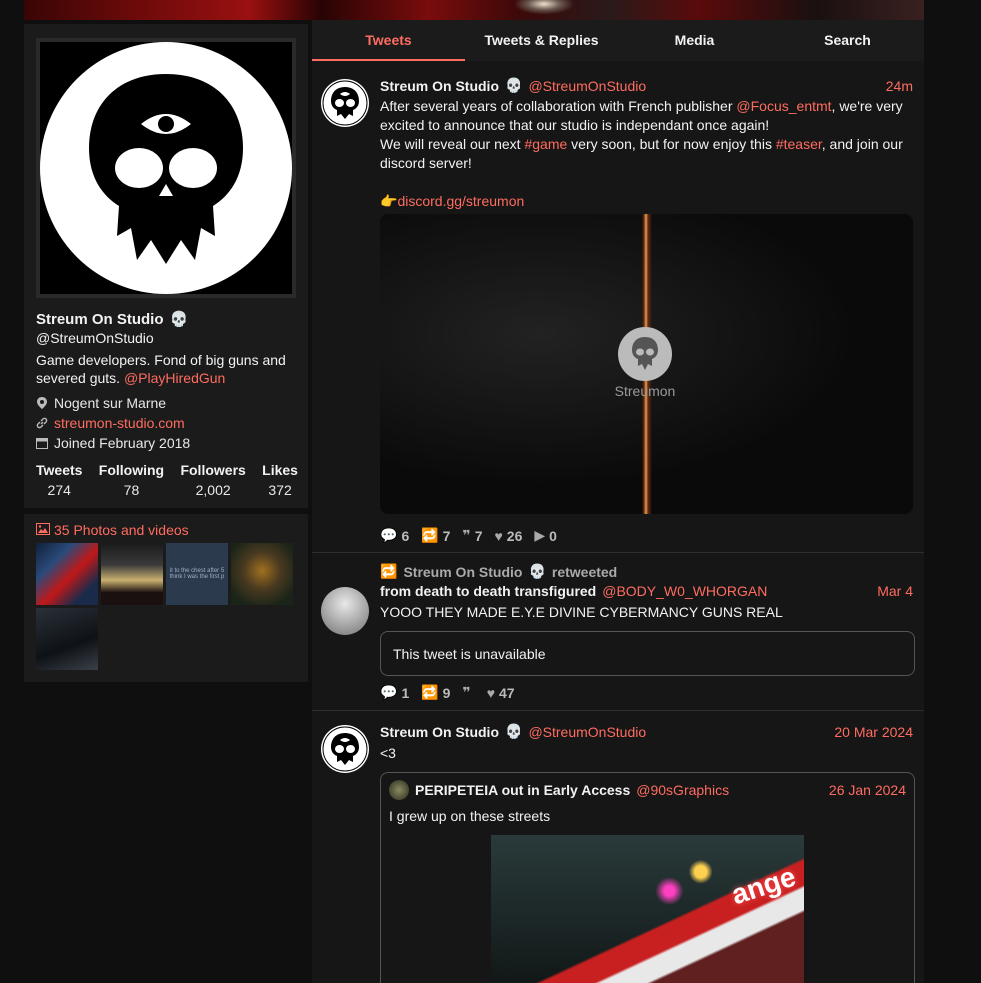  I want to click on timeline-tabs: Tweets Tweets & Replies Media Search, so click(618, 40).